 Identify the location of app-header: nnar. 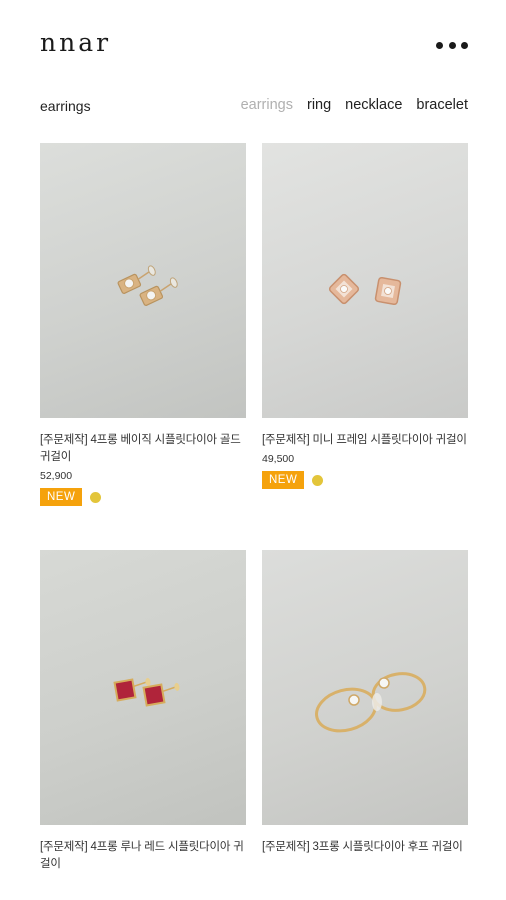
(253, 40).